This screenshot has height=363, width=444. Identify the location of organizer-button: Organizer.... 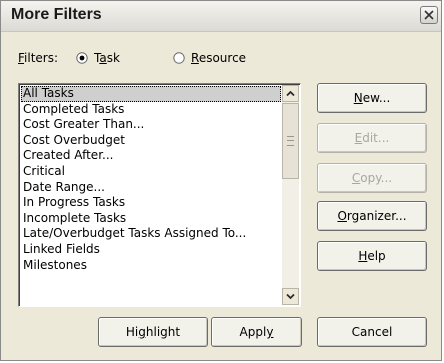
(372, 216).